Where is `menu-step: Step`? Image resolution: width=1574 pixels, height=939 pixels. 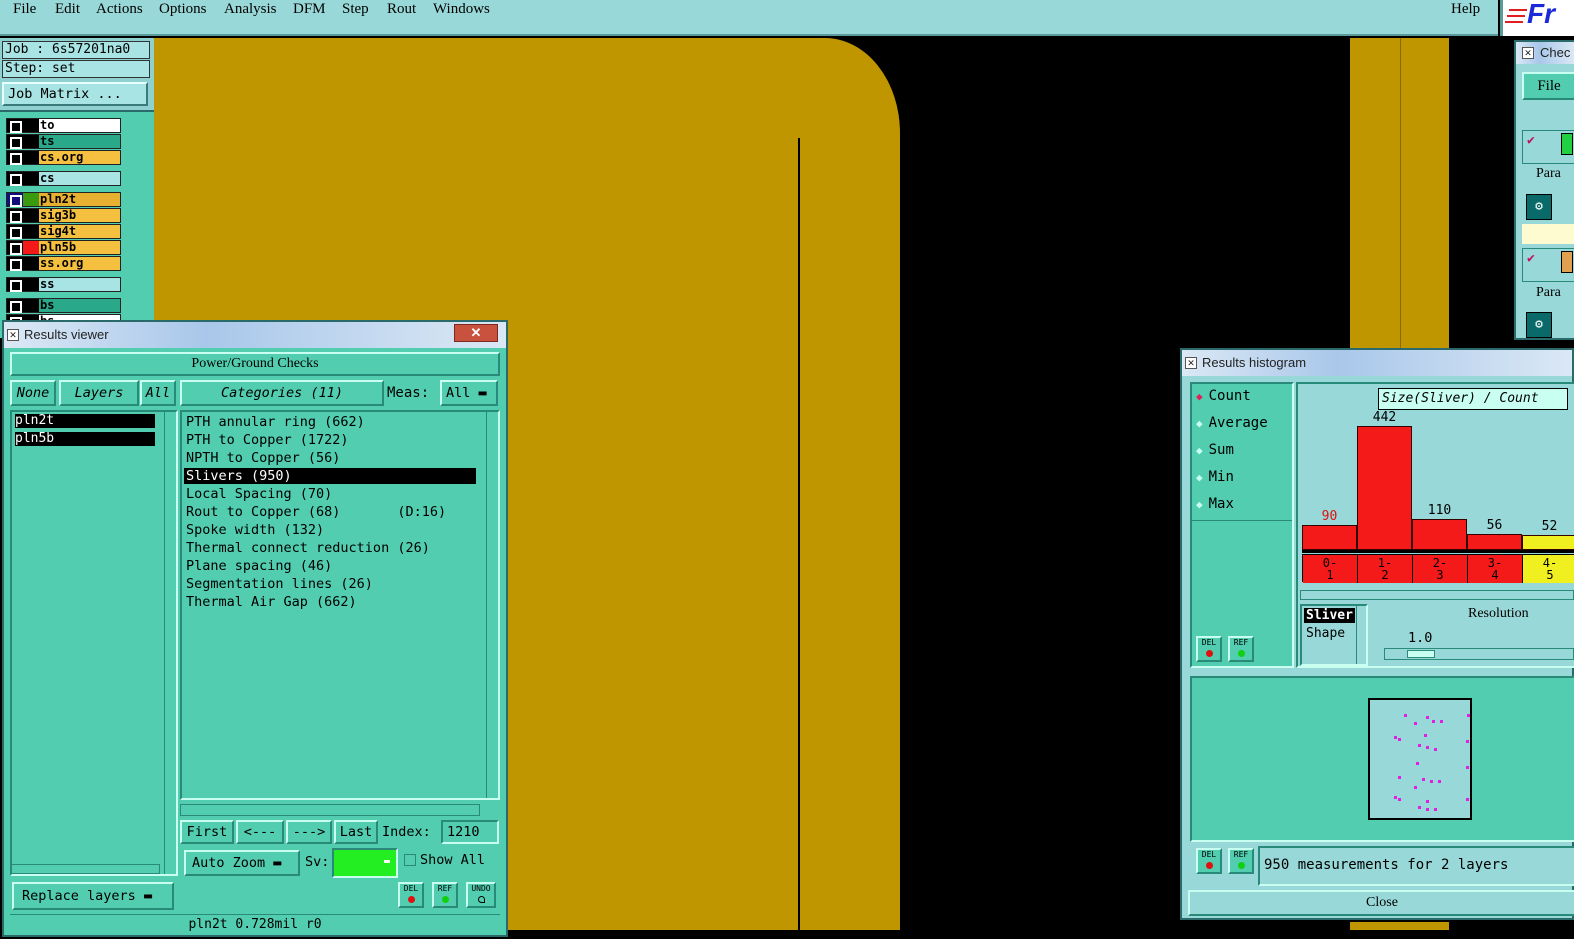
menu-step: Step is located at coordinates (355, 9).